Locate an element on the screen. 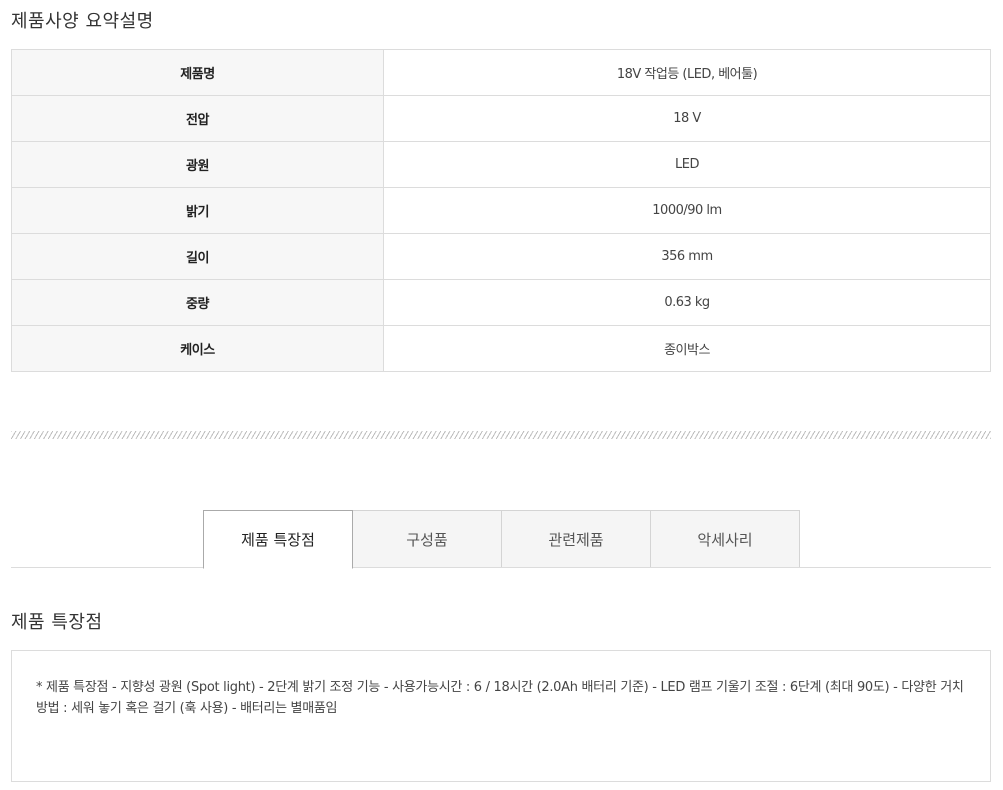 The height and width of the screenshot is (790, 1003). product-tabs: 제품 특장점 구성품 관련제품 악세사리 is located at coordinates (501, 539).